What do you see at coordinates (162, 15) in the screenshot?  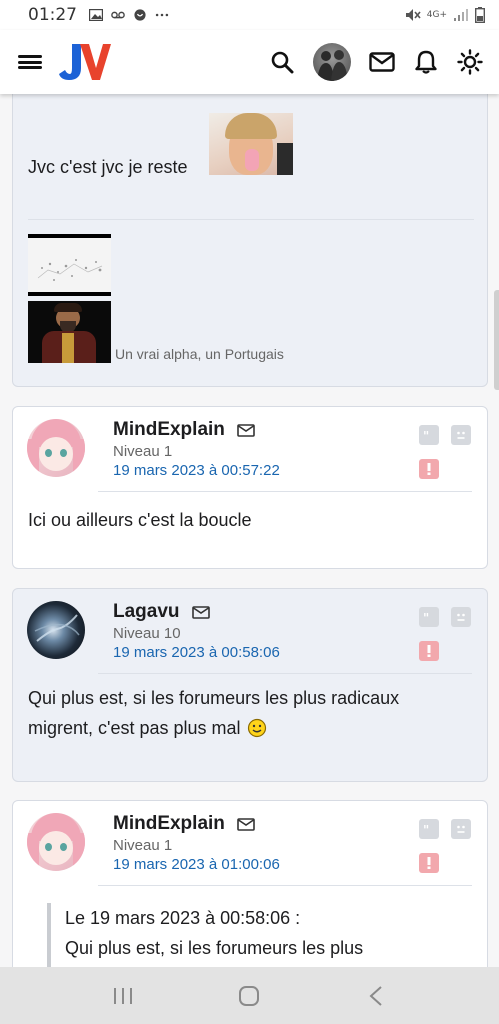 I see `more-dots-icon` at bounding box center [162, 15].